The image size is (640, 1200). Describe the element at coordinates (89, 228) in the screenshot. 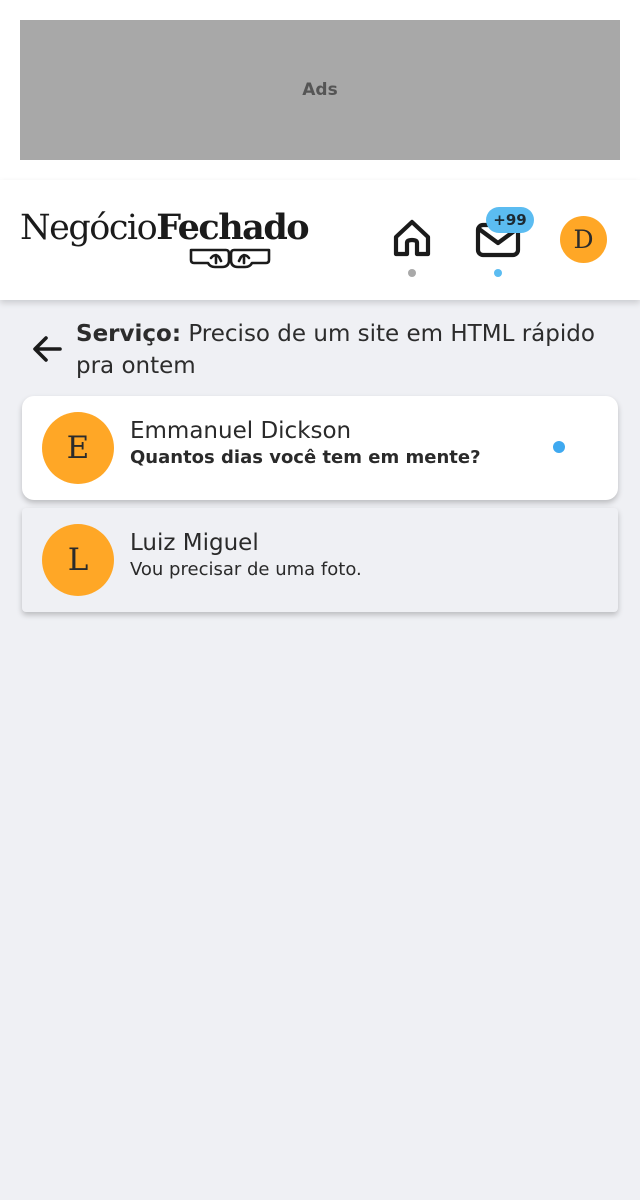

I see `logo-text-part1: Negócio` at that location.